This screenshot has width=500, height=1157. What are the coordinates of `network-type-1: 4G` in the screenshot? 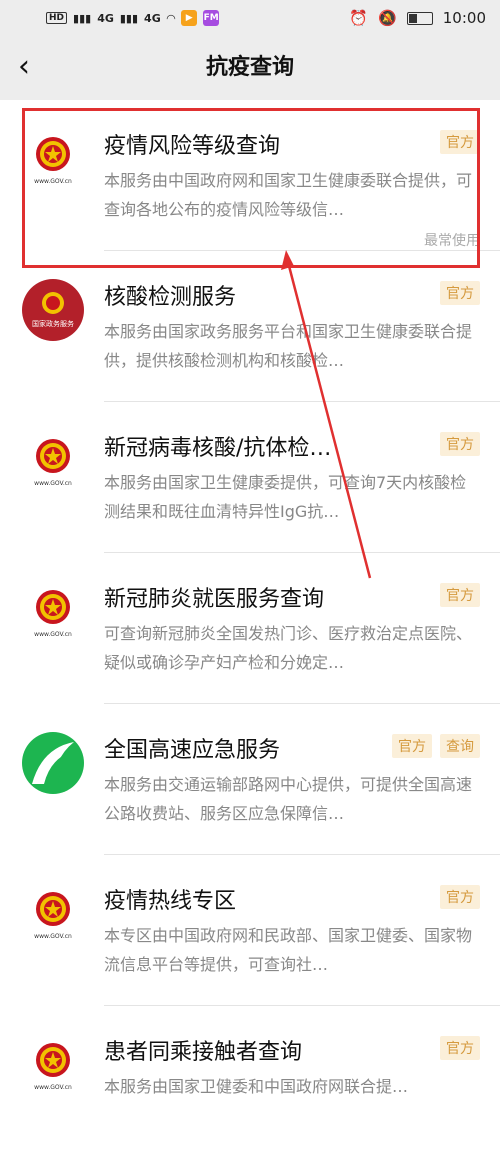 It's located at (105, 18).